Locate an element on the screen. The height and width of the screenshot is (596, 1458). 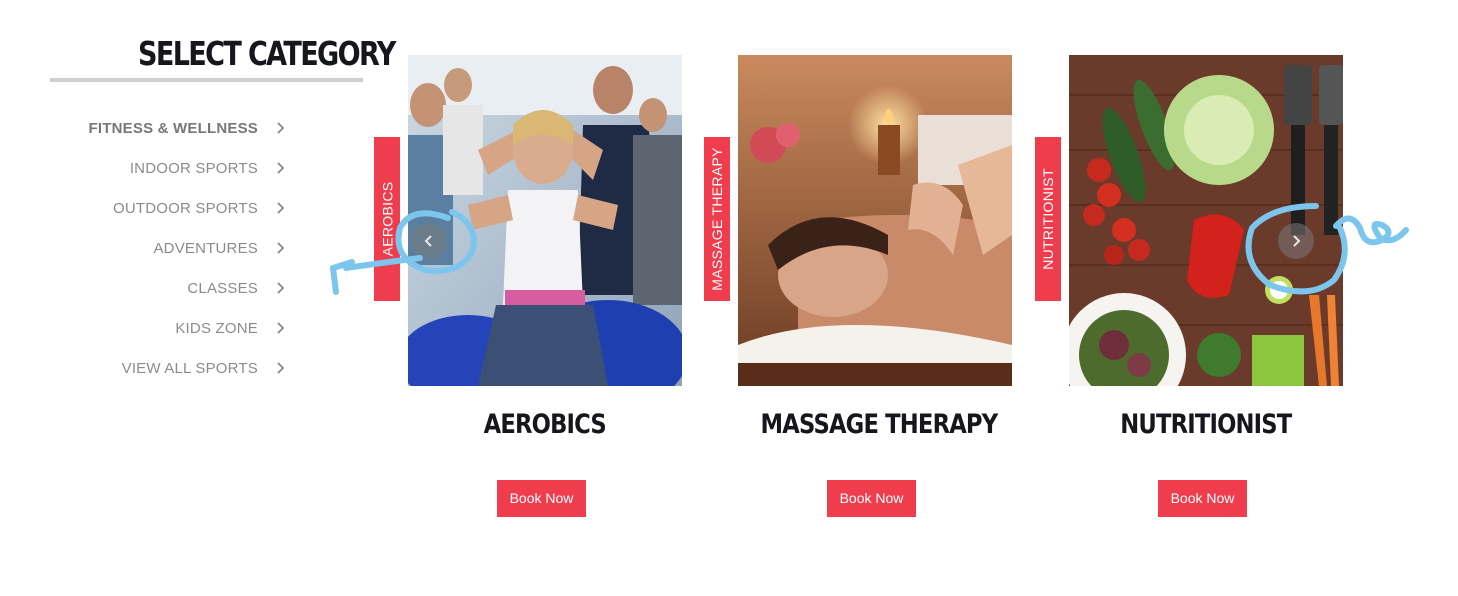
category-item-fitness-wellness: FITNESS & WELLNESS is located at coordinates (175, 128).